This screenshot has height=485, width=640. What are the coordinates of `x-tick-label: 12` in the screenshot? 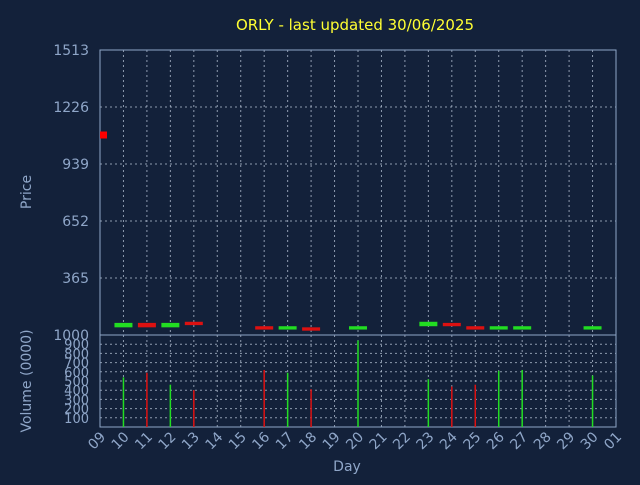 It's located at (168, 441).